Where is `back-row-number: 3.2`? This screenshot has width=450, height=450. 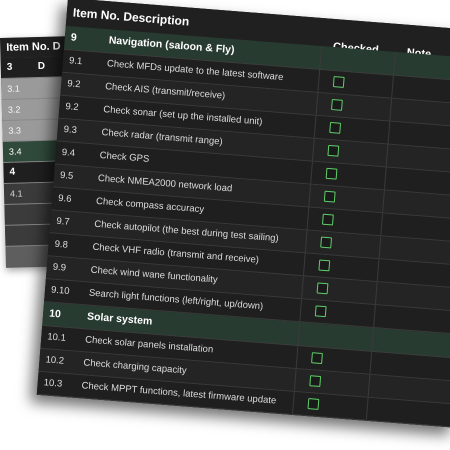
back-row-number: 3.2 is located at coordinates (14, 109).